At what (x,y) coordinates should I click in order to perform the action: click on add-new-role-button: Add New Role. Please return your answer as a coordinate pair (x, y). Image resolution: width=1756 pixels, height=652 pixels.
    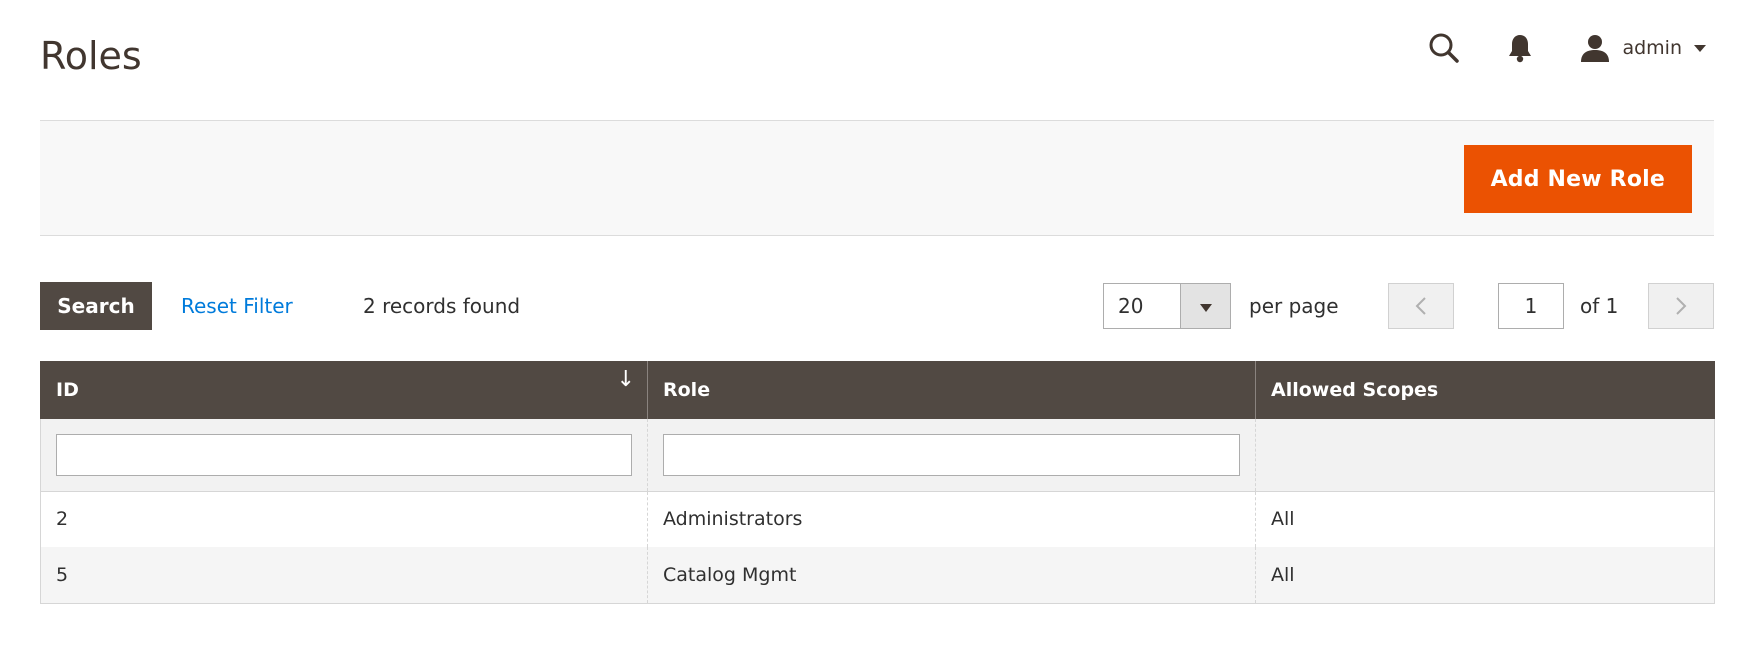
    Looking at the image, I should click on (1577, 179).